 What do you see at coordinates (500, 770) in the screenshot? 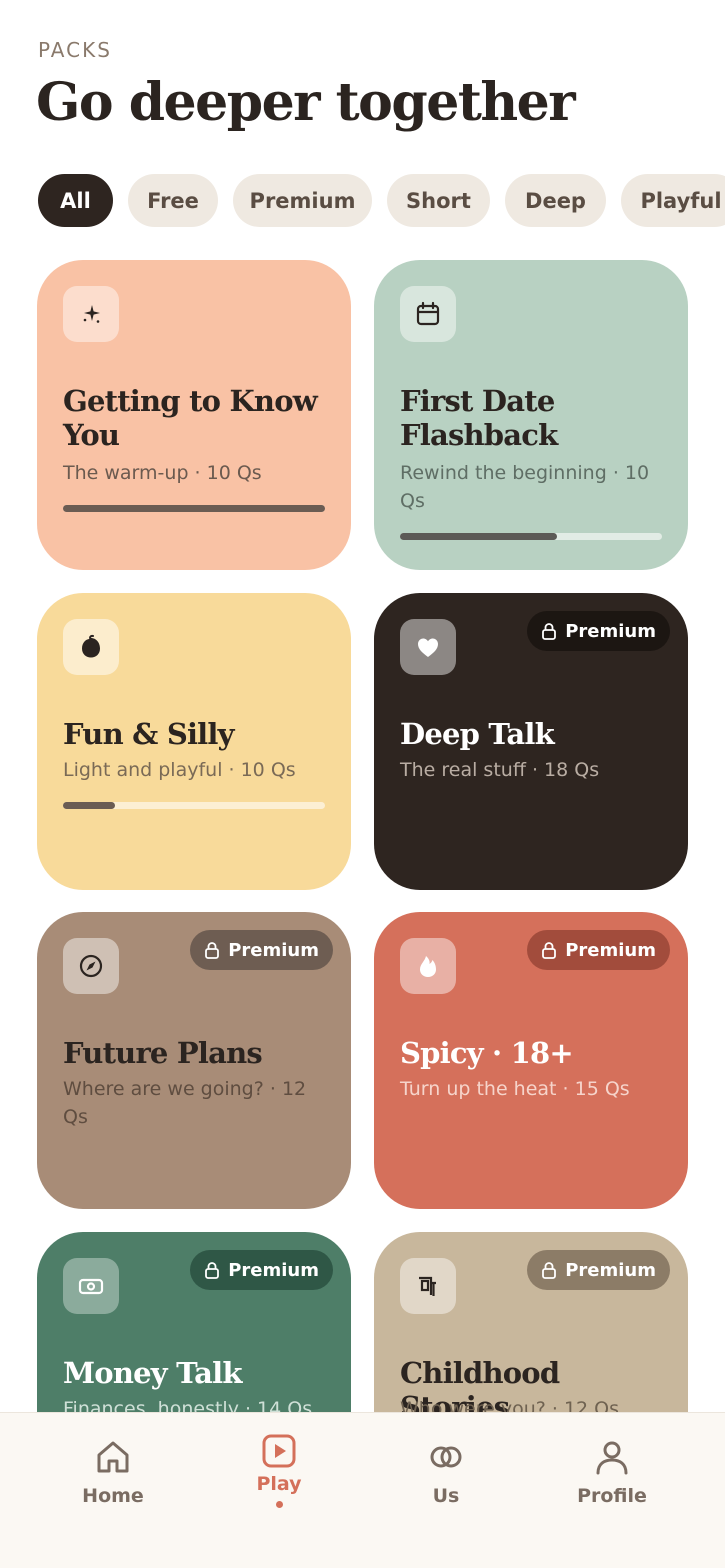
I see `pack-subtitle: The real stuff · 18 Qs` at bounding box center [500, 770].